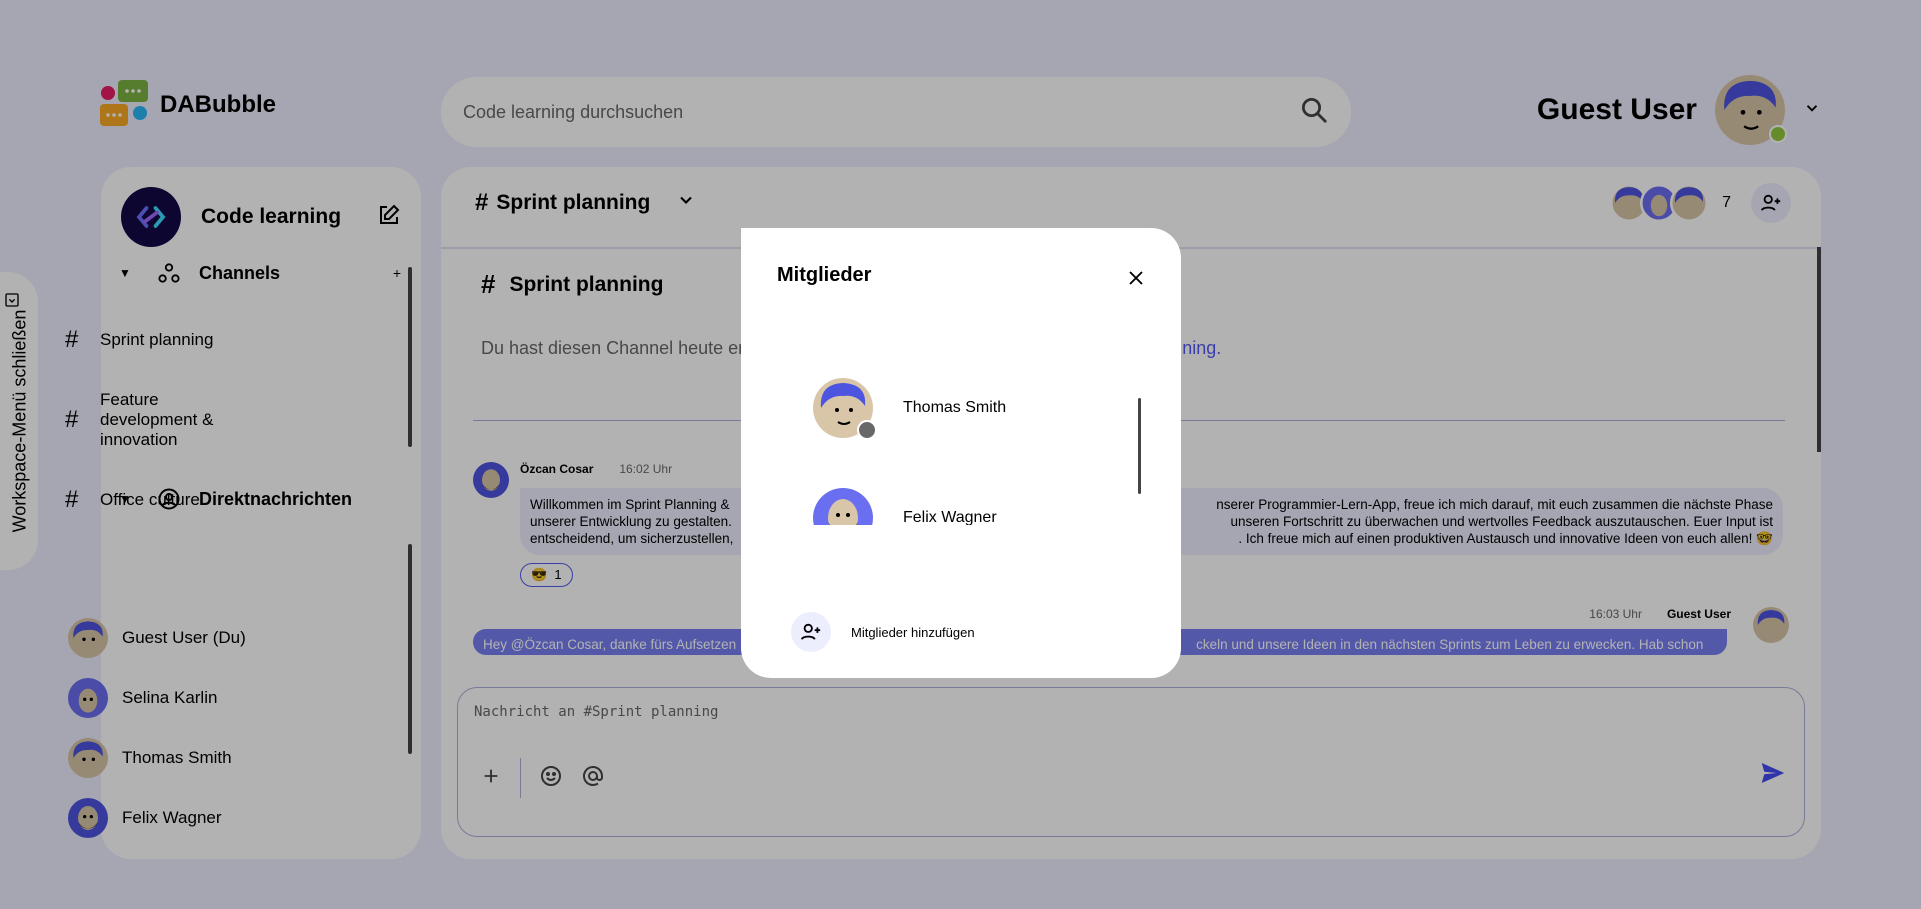 Image resolution: width=1921 pixels, height=909 pixels. Describe the element at coordinates (1136, 278) in the screenshot. I see `close-icon` at that location.